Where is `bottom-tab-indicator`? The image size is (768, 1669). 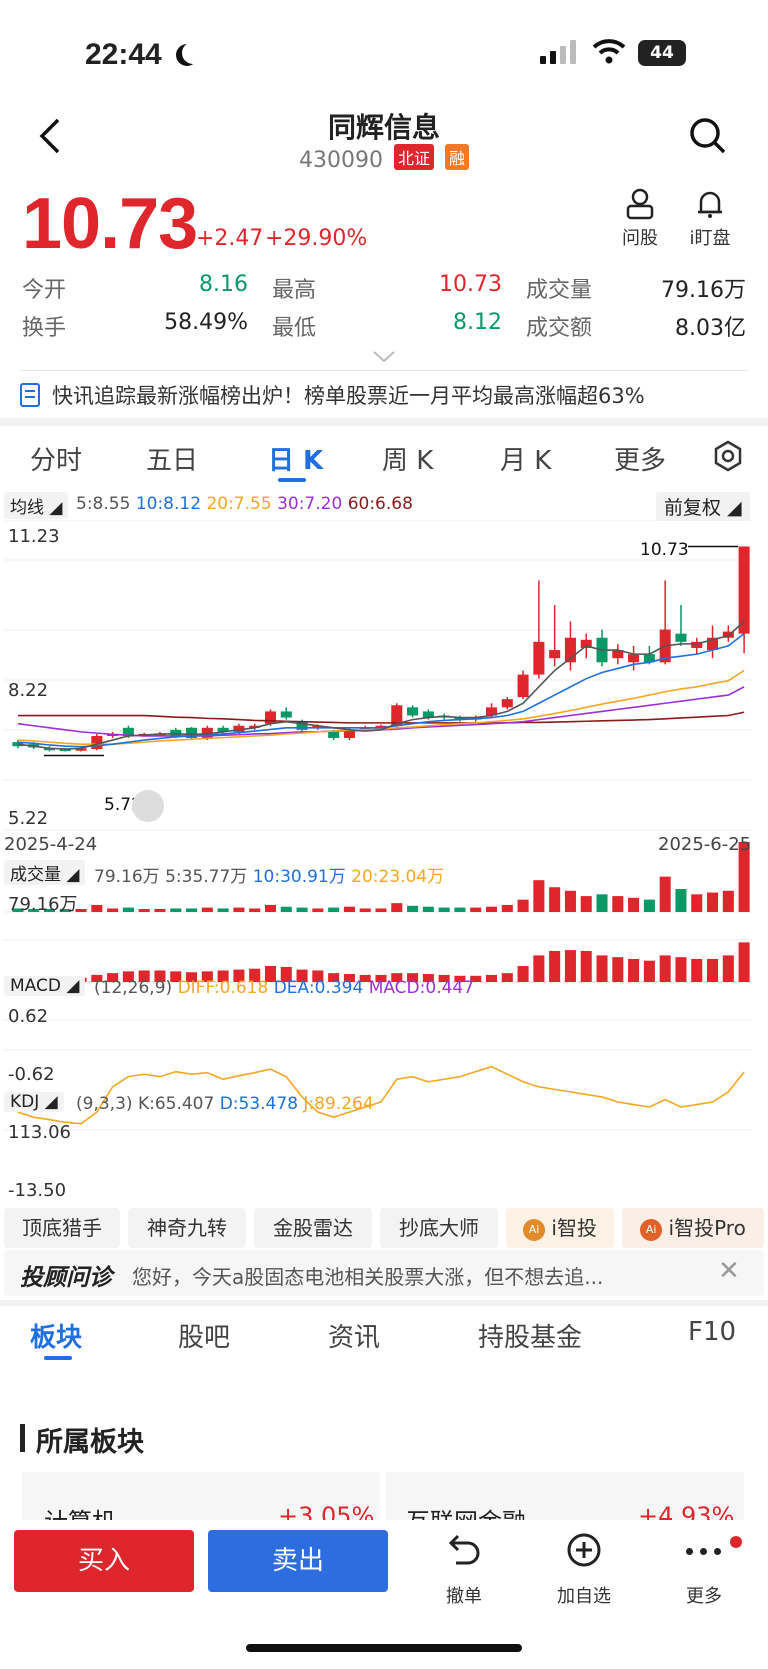 bottom-tab-indicator is located at coordinates (58, 1358).